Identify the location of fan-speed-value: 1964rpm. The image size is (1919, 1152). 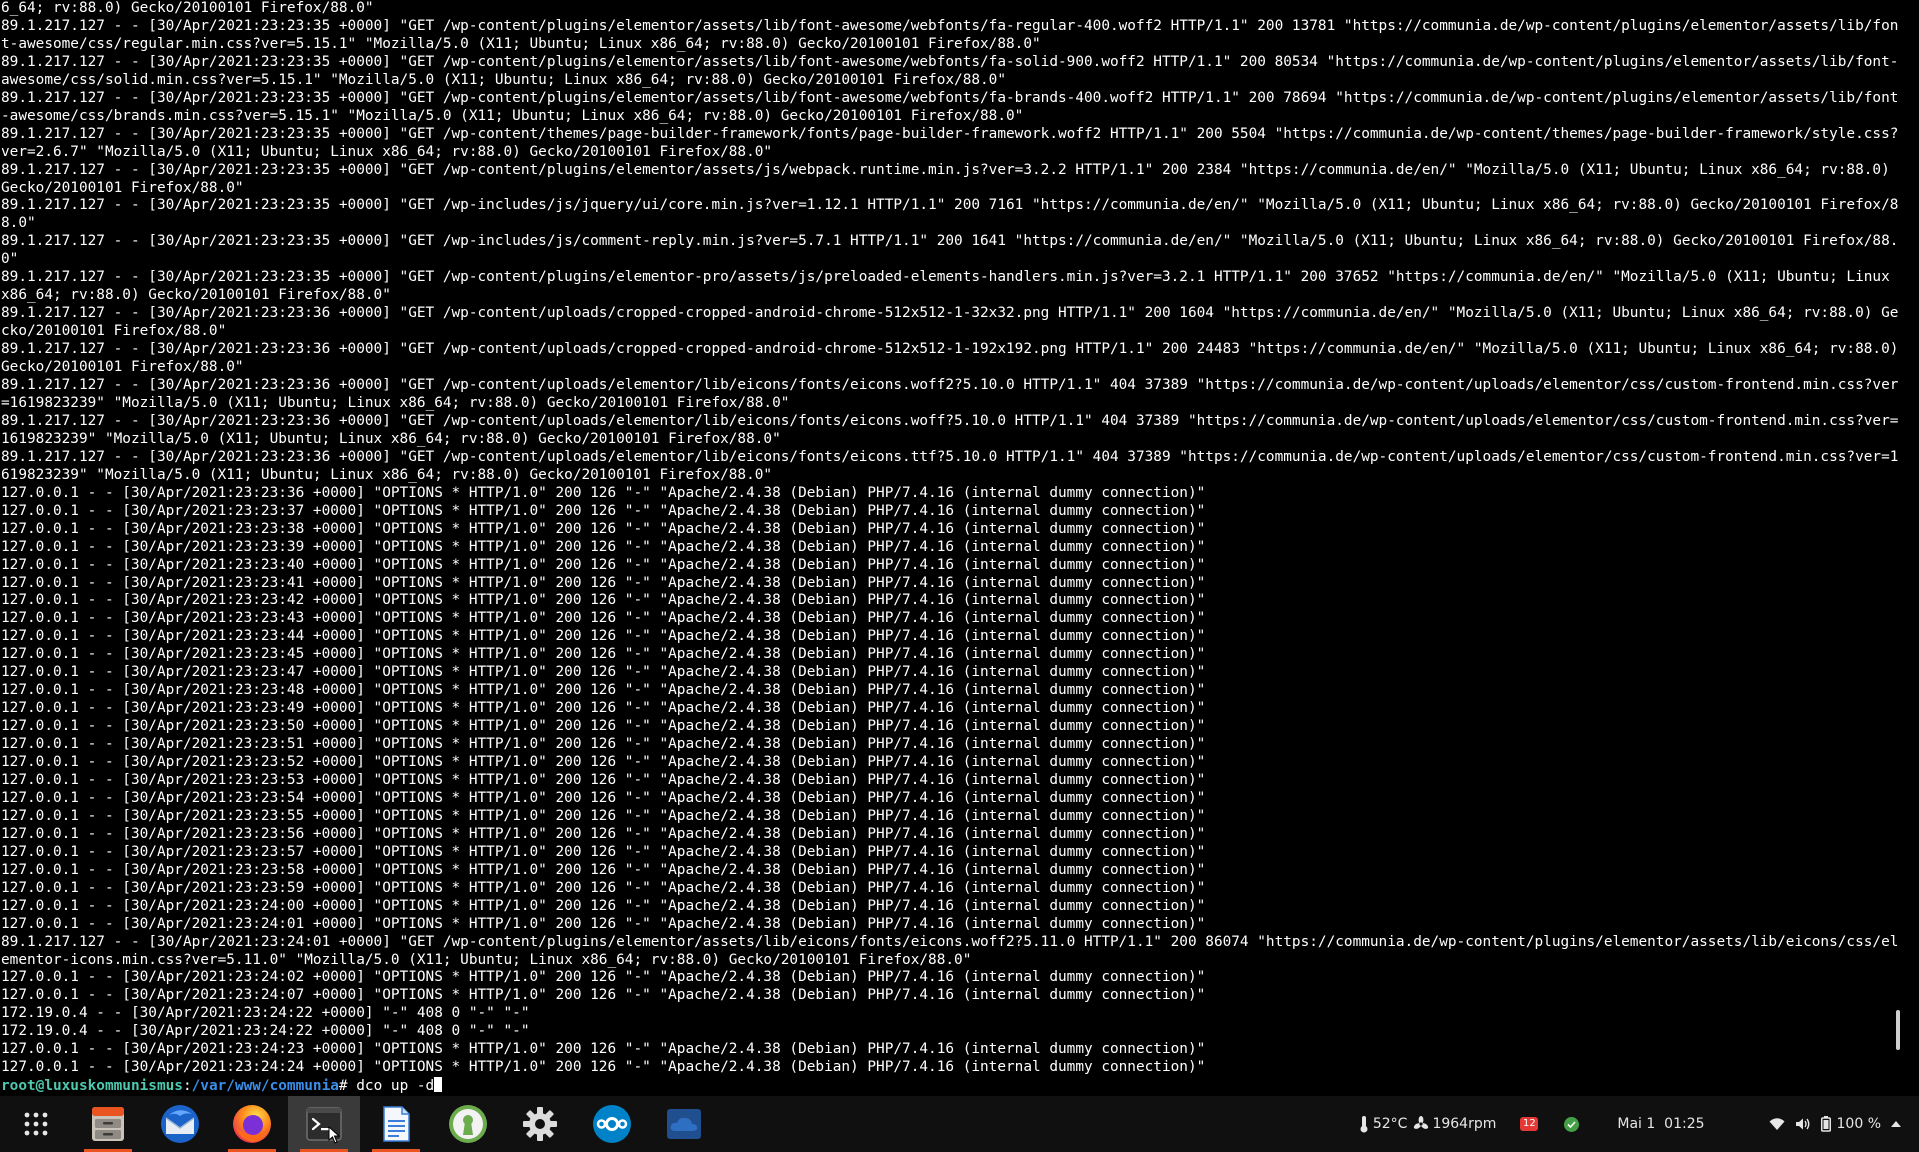
(1464, 1124).